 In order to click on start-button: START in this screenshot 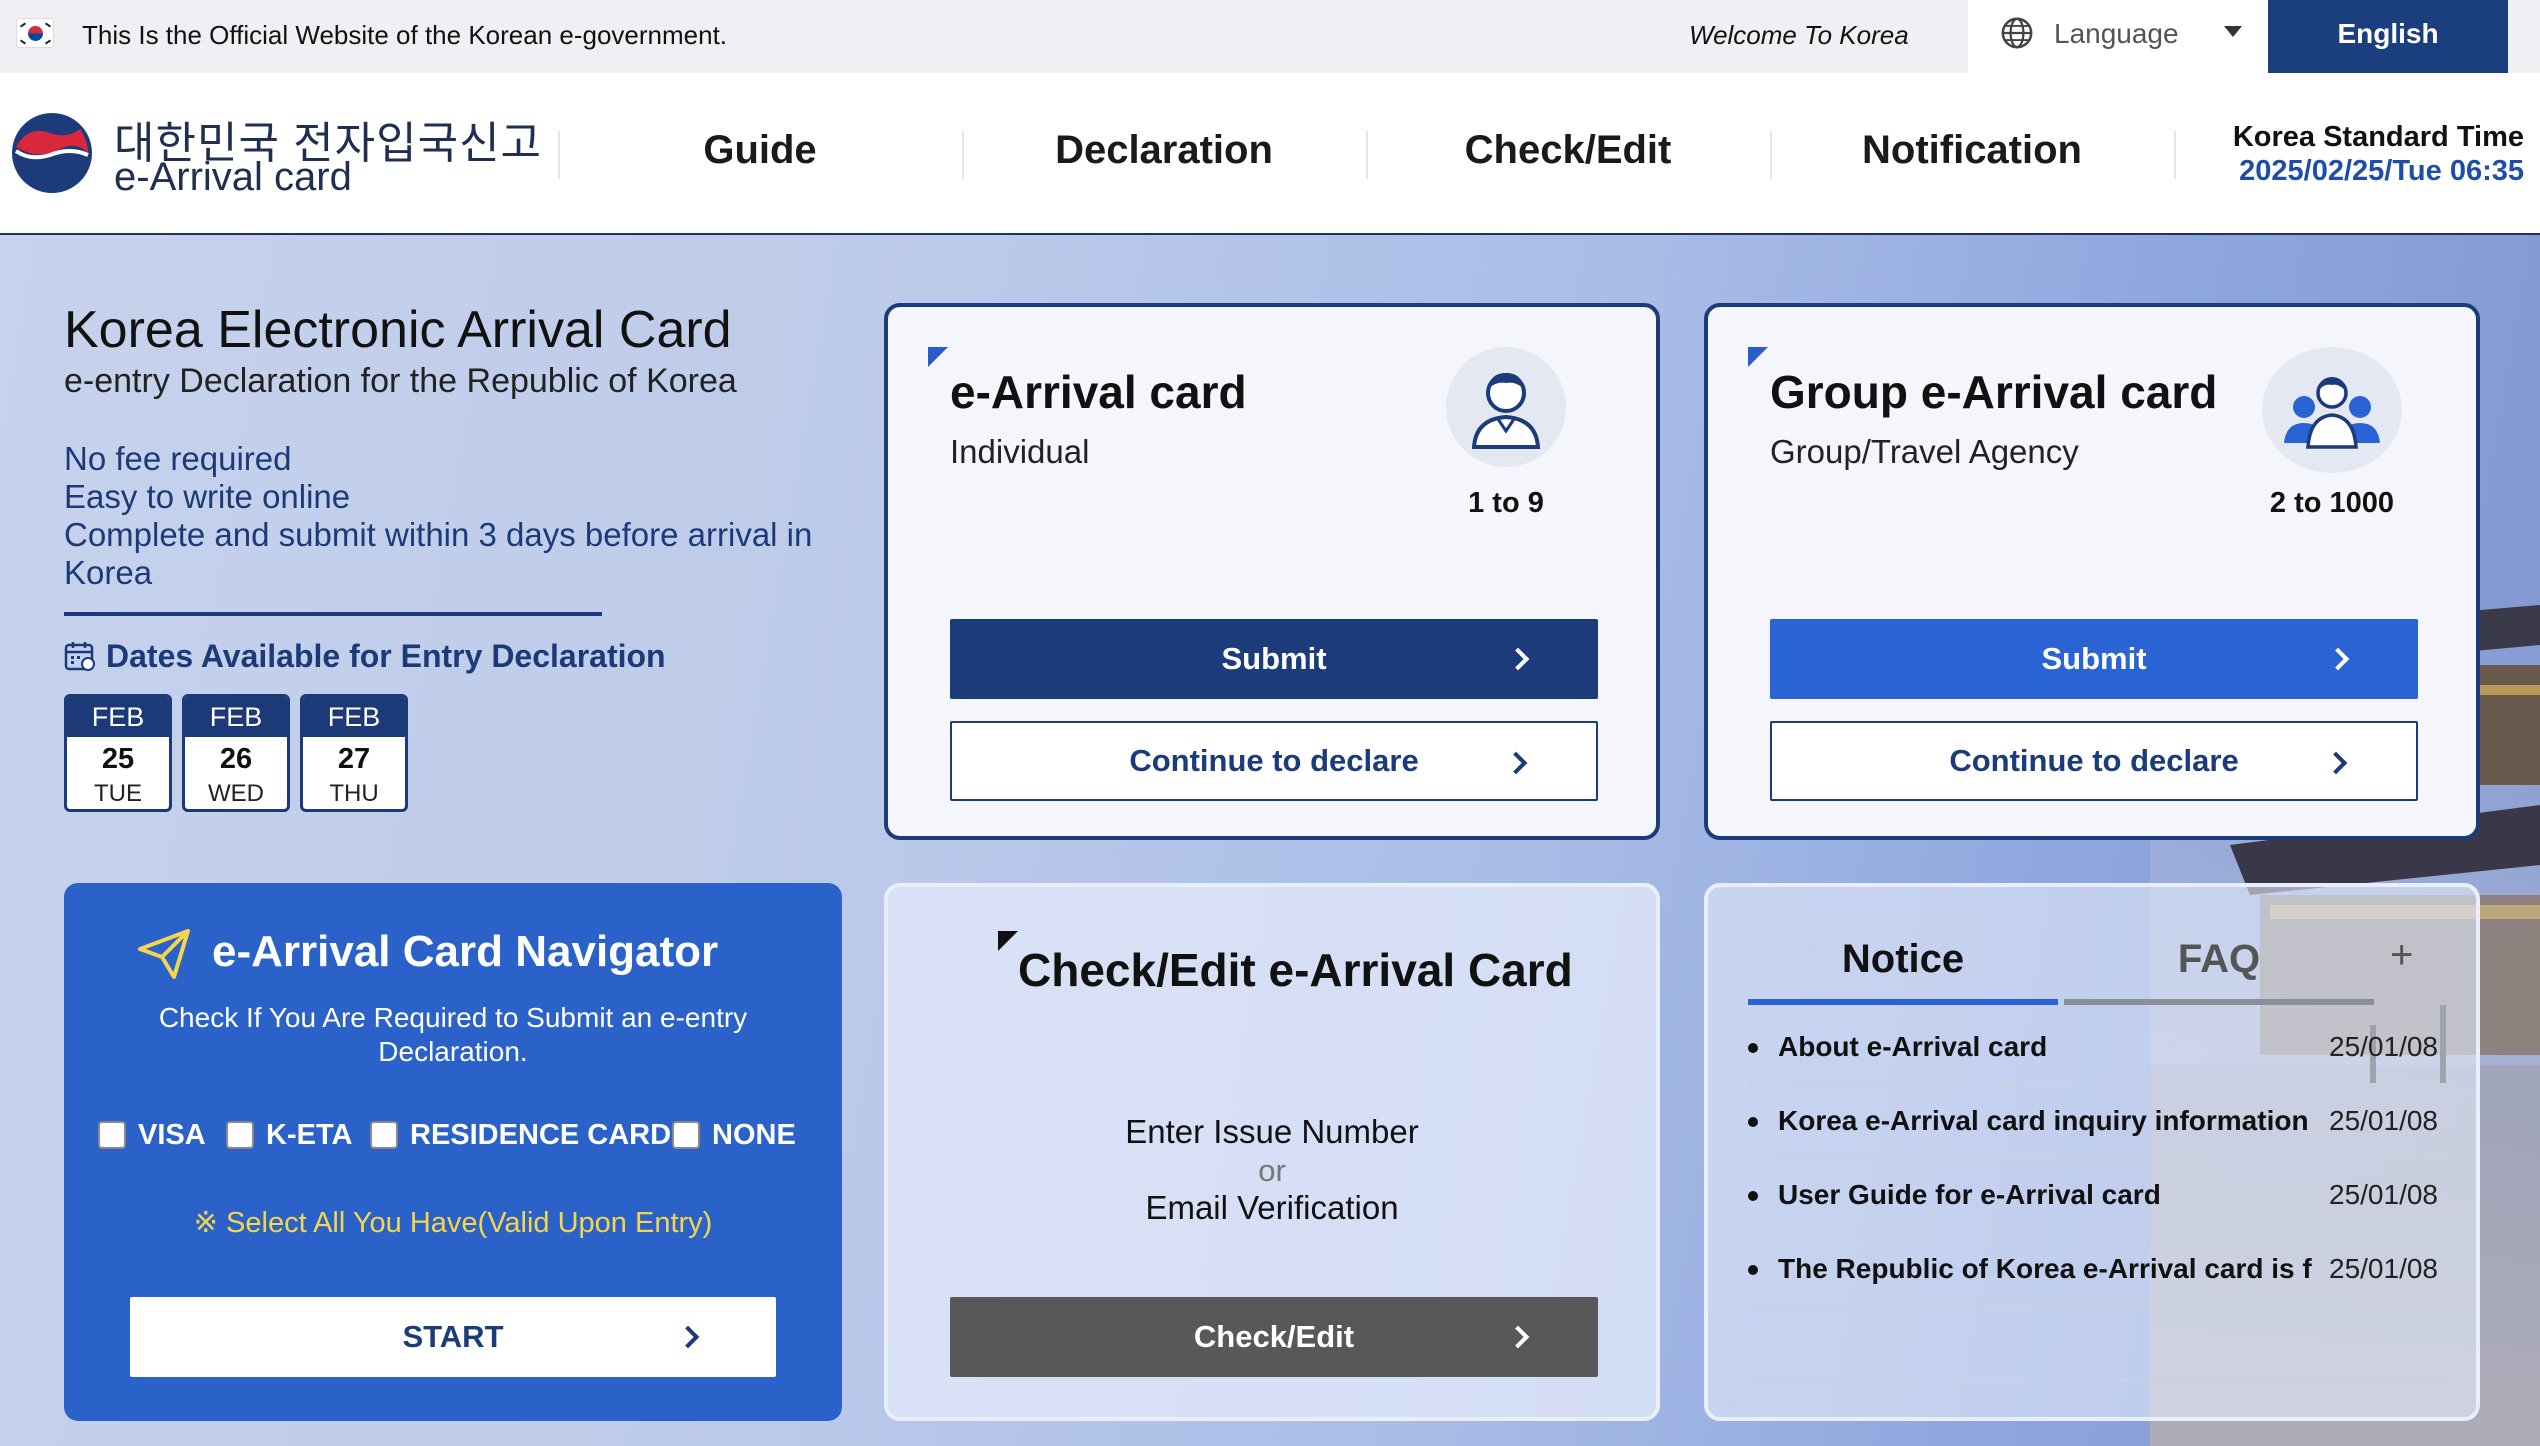, I will do `click(453, 1337)`.